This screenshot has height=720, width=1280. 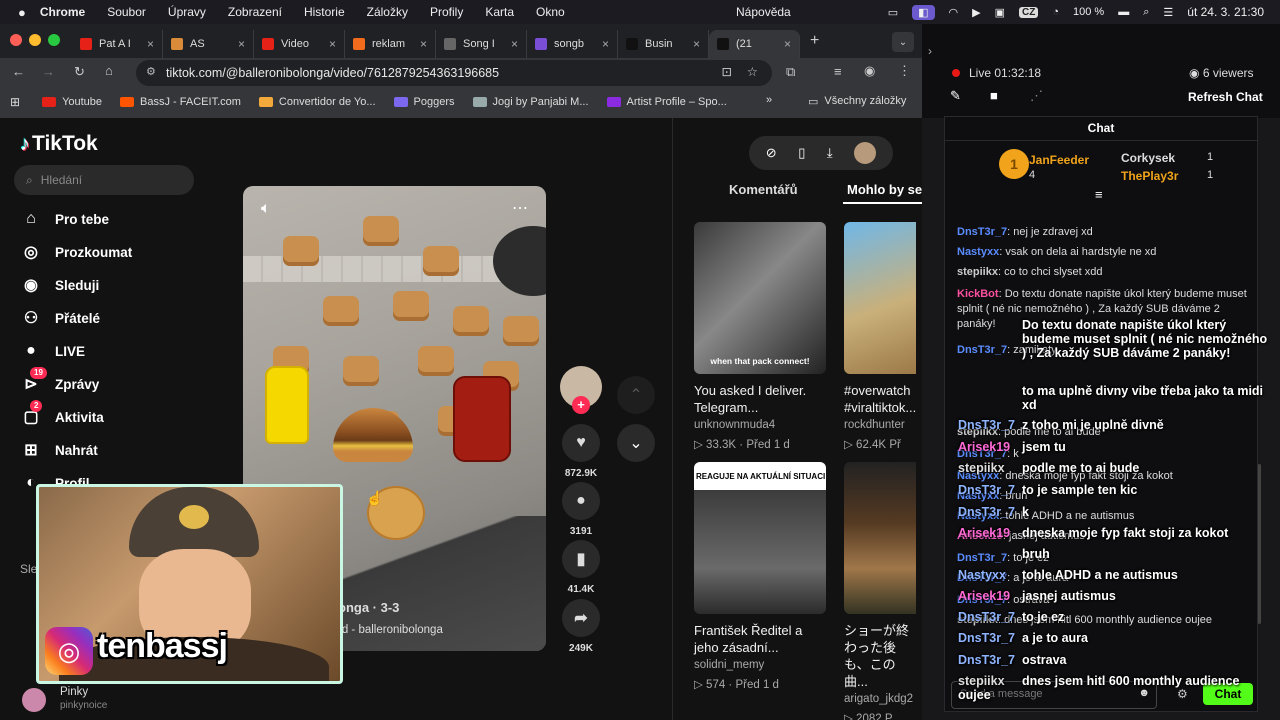 What do you see at coordinates (978, 252) in the screenshot?
I see `chat-username: Nastyxx` at bounding box center [978, 252].